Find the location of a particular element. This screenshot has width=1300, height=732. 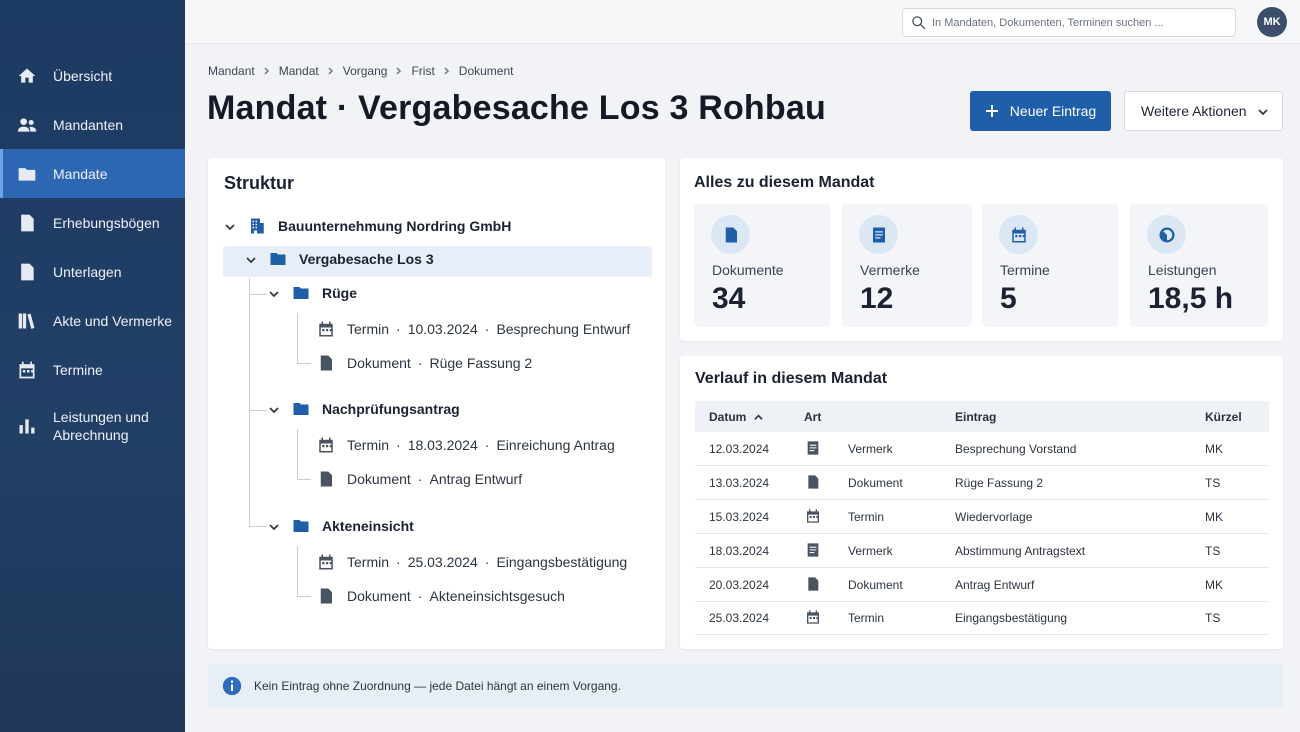

tree-entry: Termin · 18.03.2024 · Einreichung Antrag is located at coordinates (466, 445).